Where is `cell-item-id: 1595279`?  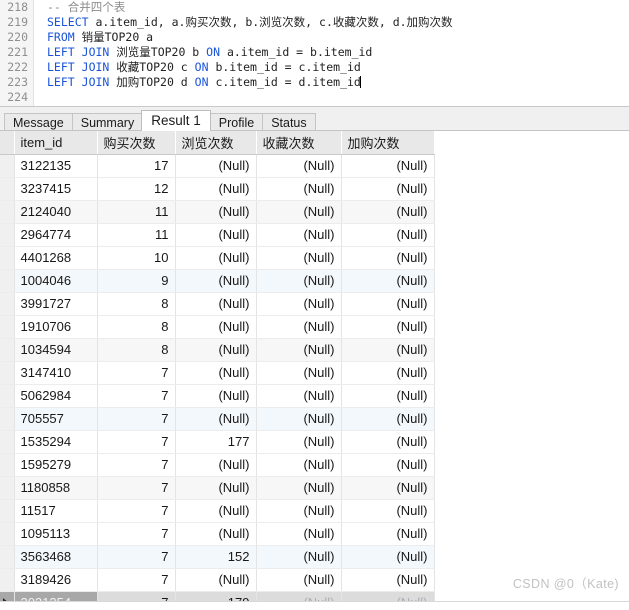 cell-item-id: 1595279 is located at coordinates (56, 465).